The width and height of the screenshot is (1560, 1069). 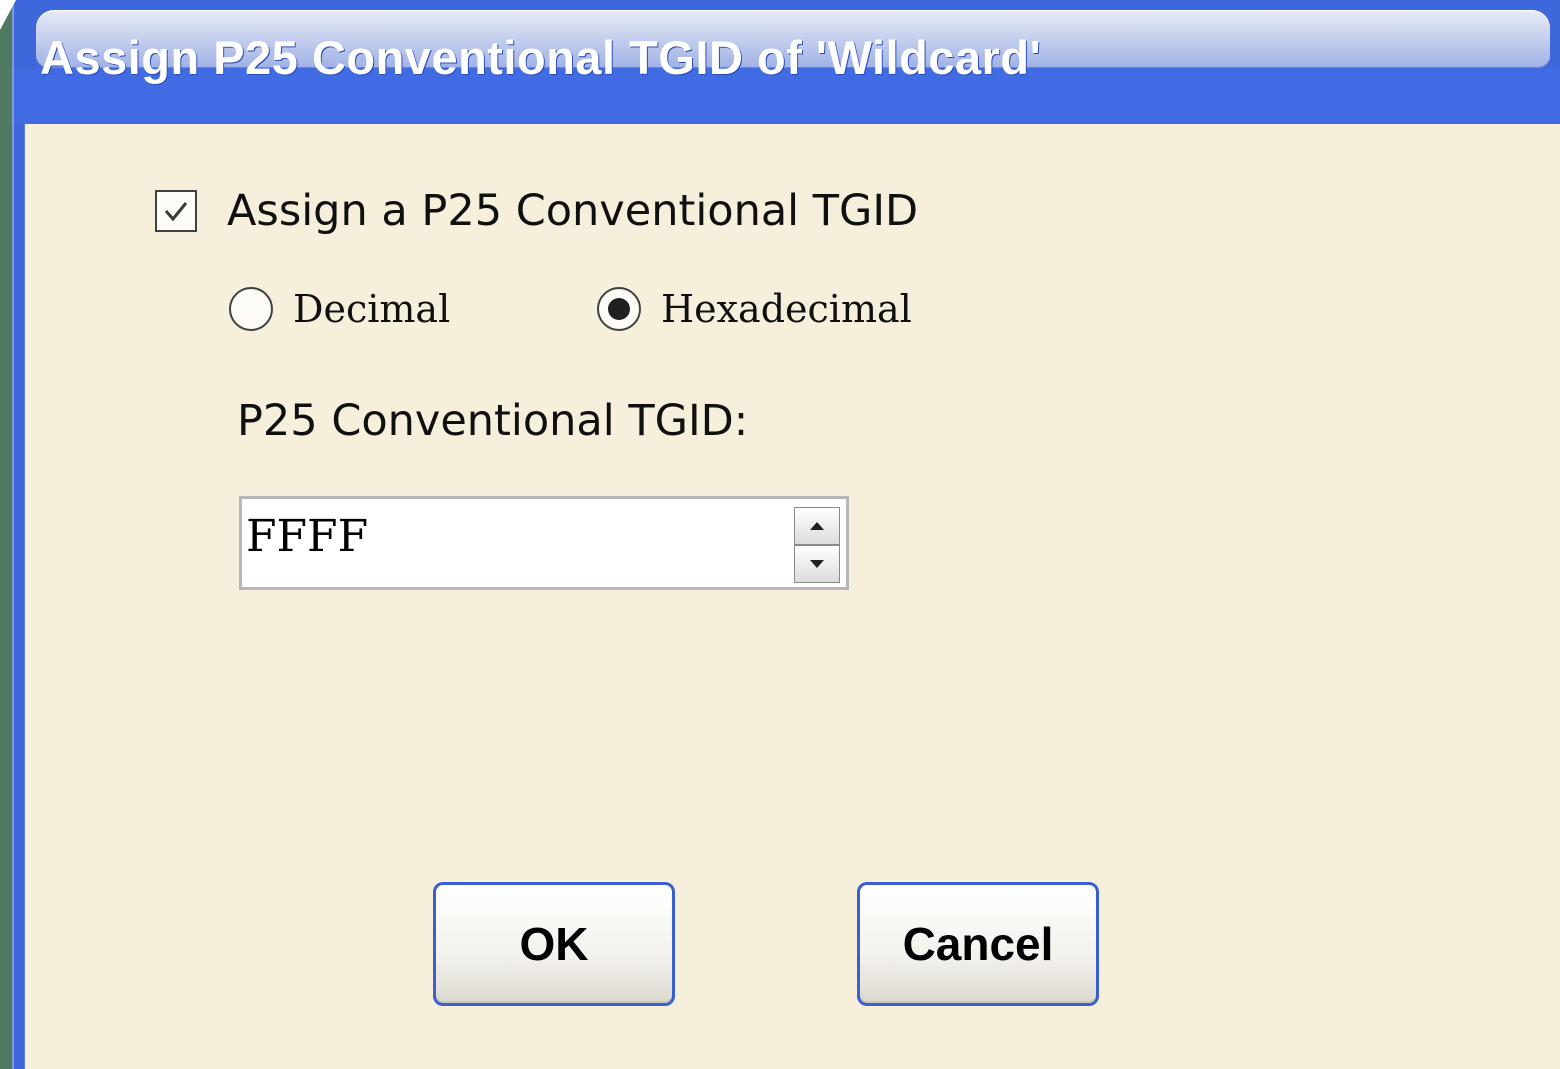 I want to click on window-corner, so click(x=8, y=15).